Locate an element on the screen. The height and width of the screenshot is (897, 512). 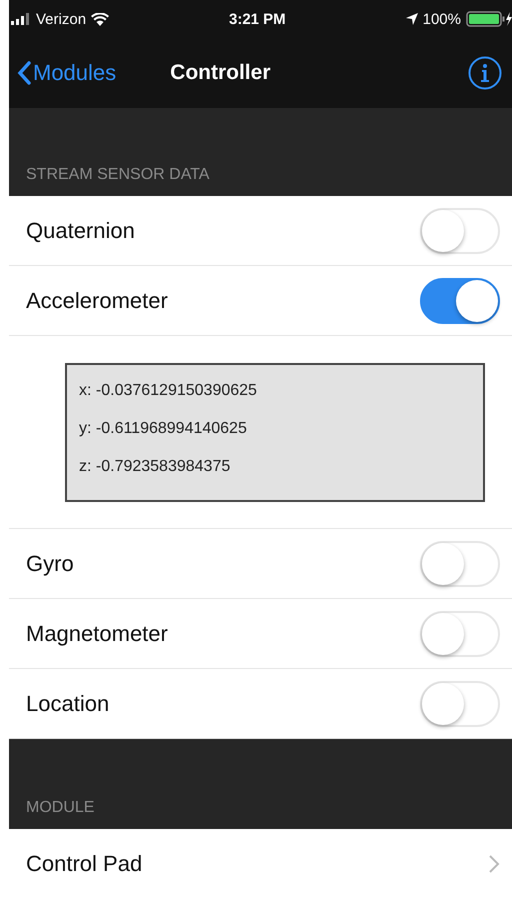
row-label: Magnetometer is located at coordinates (97, 633).